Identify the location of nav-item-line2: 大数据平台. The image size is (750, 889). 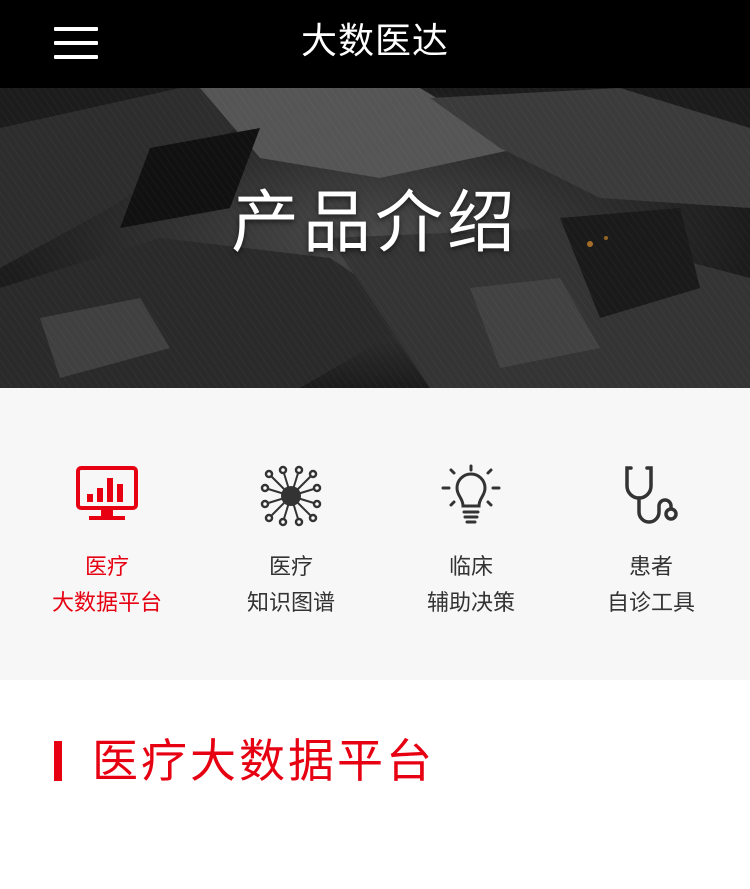
(106, 603).